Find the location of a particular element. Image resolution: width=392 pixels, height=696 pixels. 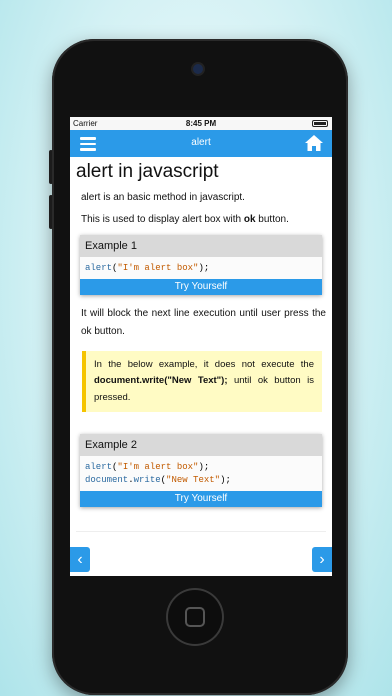

nav-bar: alert is located at coordinates (201, 143).